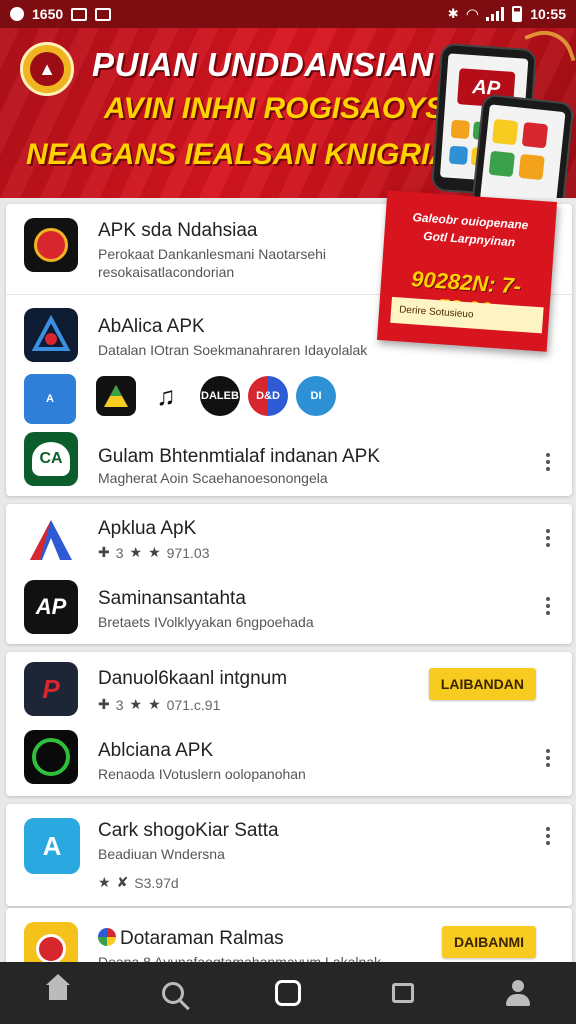  What do you see at coordinates (268, 396) in the screenshot?
I see `red-blue-circle-icon: D&D` at bounding box center [268, 396].